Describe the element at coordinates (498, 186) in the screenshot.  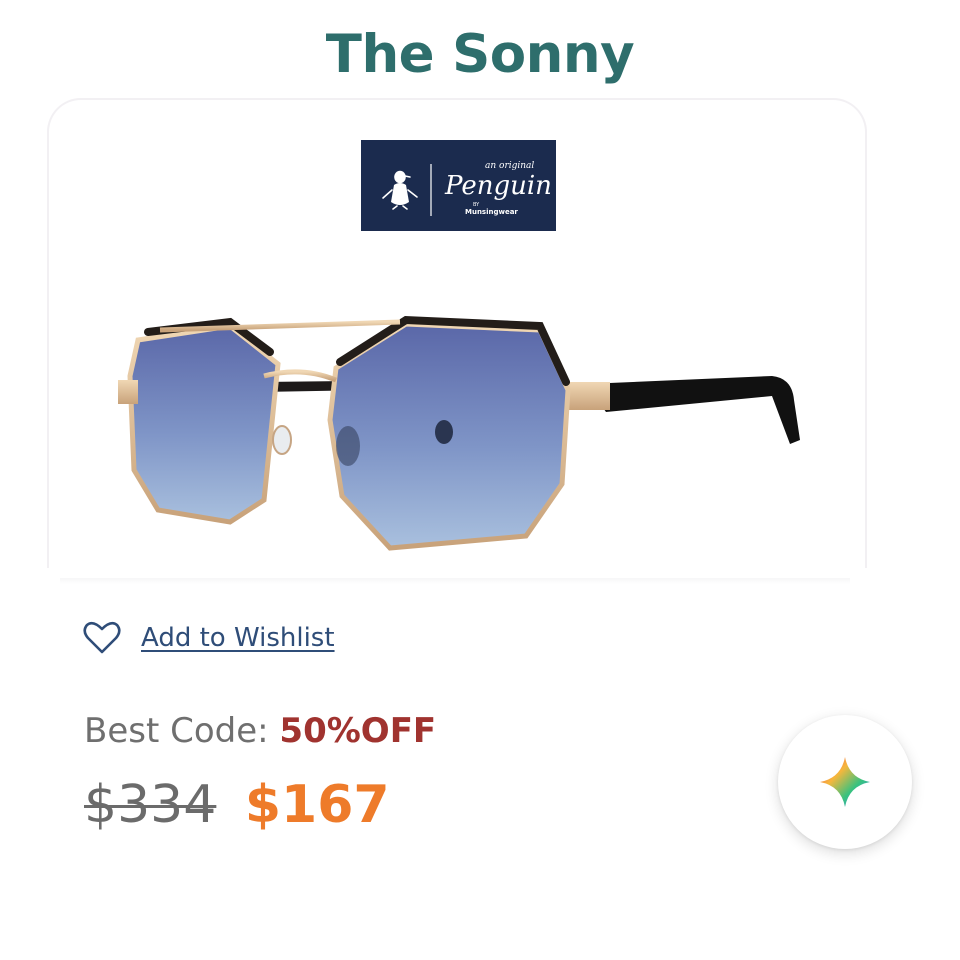
I see `brand-name: Penguin` at that location.